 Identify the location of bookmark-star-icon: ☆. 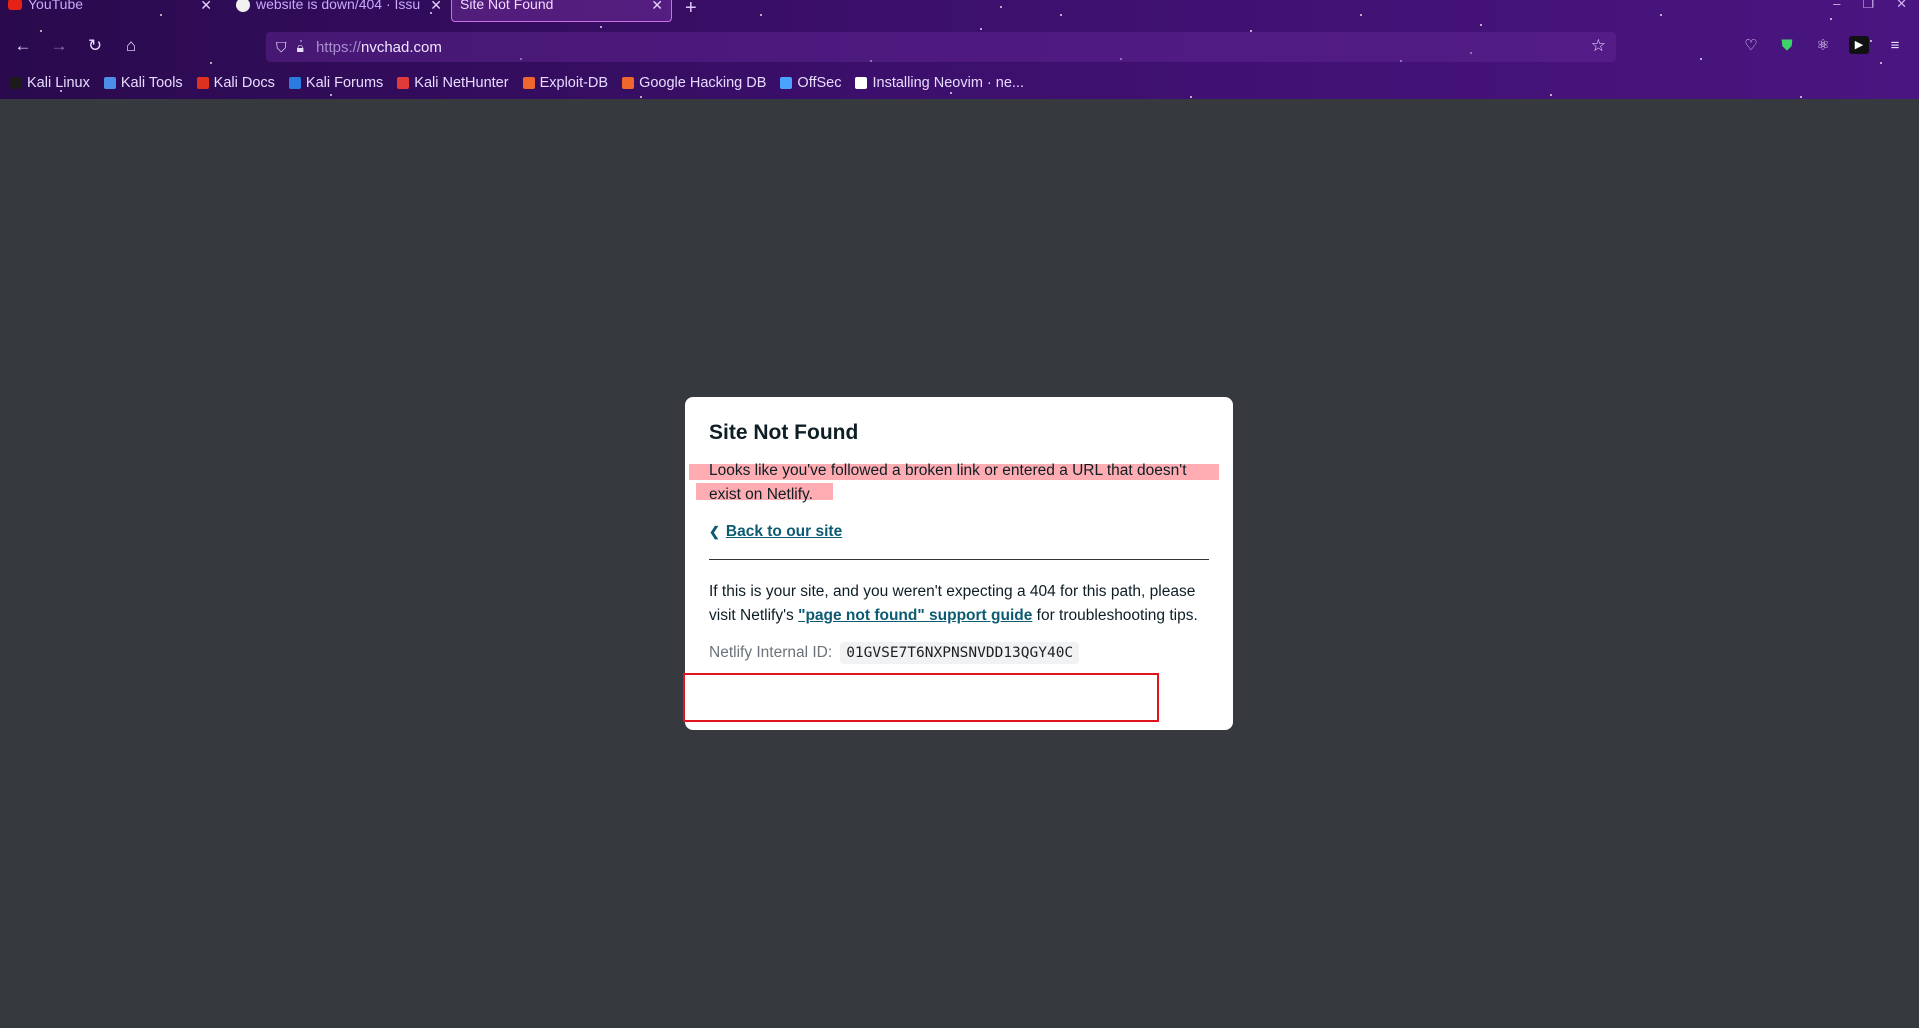
(1598, 46).